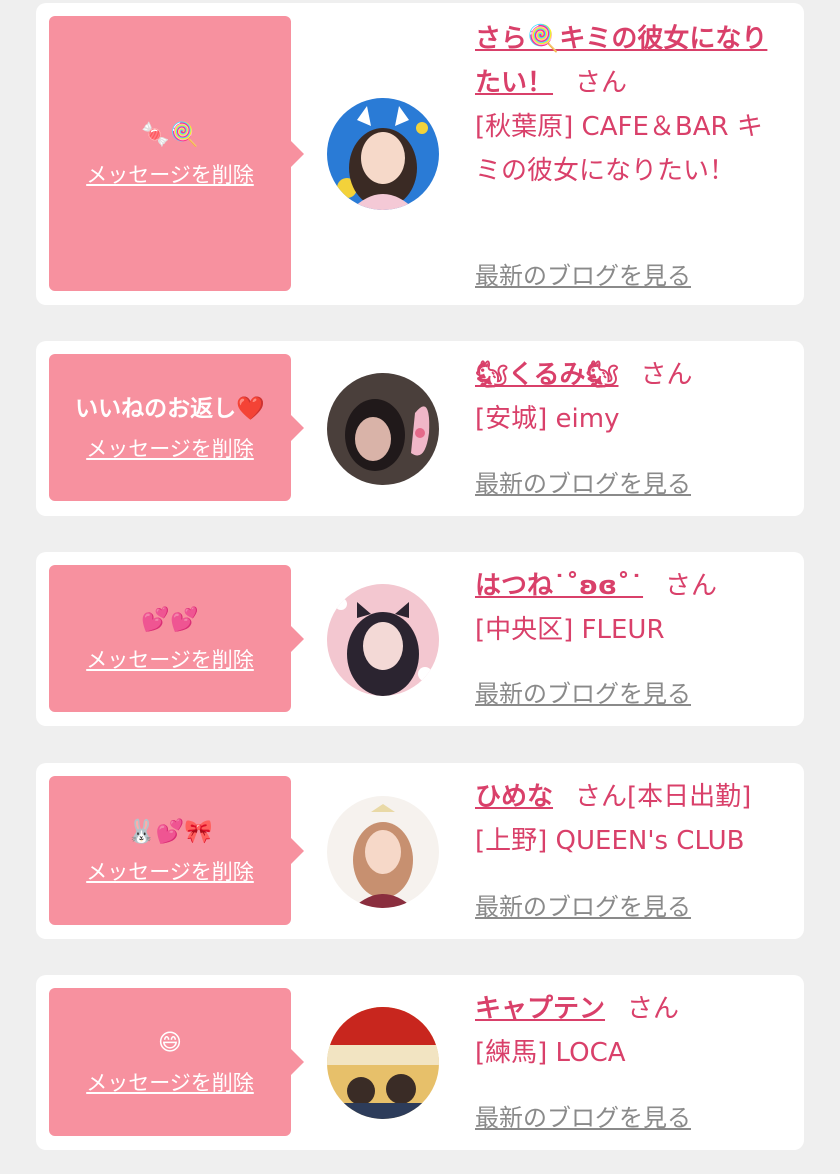 The image size is (840, 1174). I want to click on shop-text: [秋葉原] CAFE＆BAR キミの彼女になりたい！, so click(619, 149).